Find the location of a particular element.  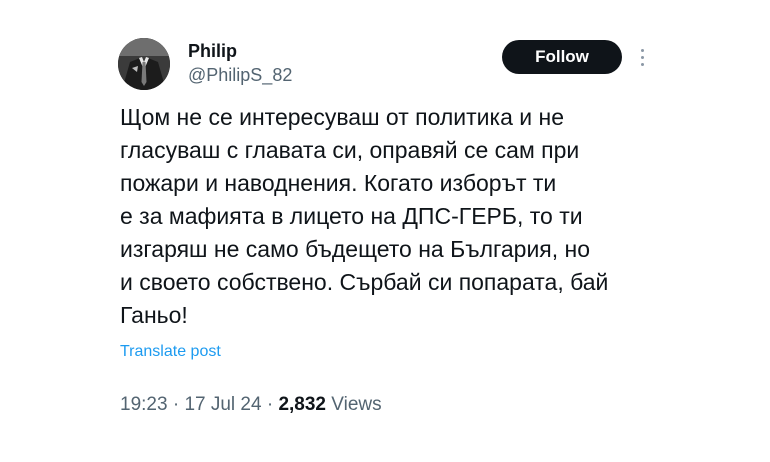

follow-button: Follow is located at coordinates (562, 57).